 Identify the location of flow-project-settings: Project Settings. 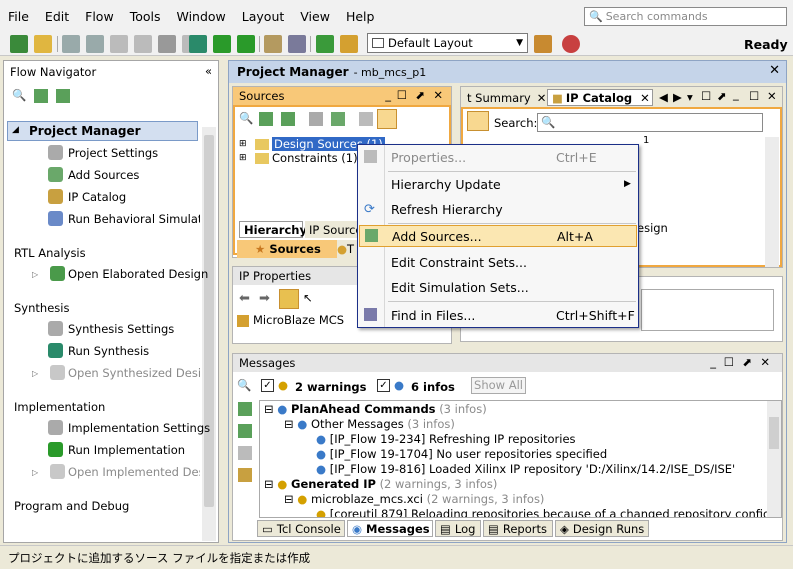
(113, 153).